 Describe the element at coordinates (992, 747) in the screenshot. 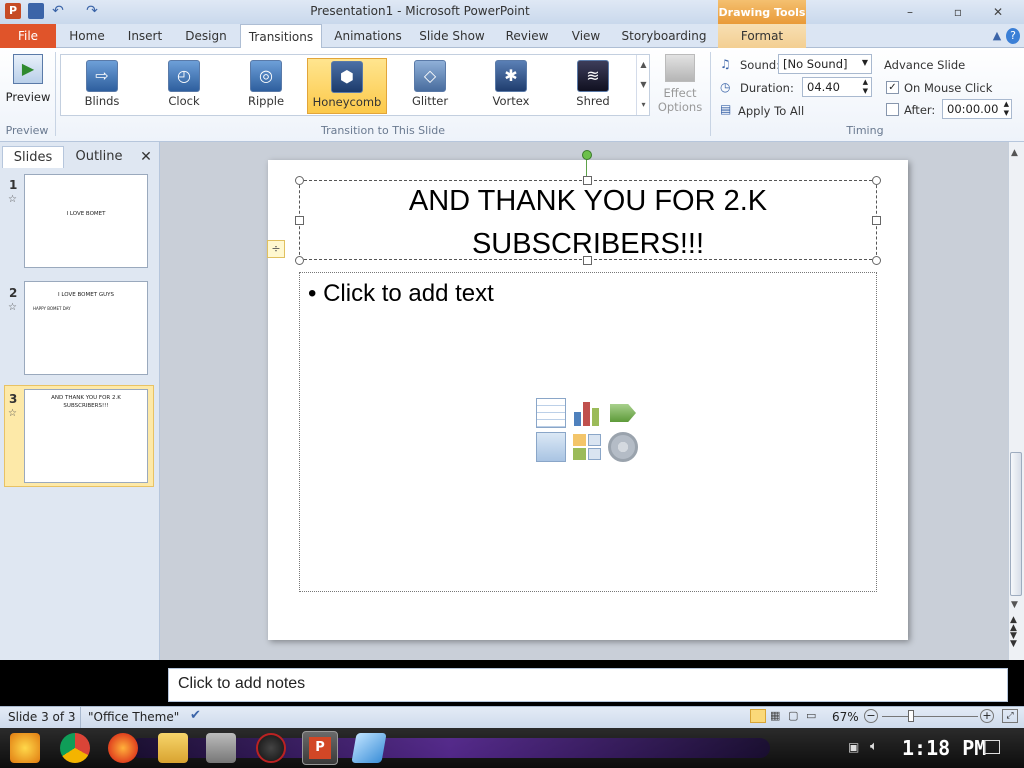

I see `notification-icon` at that location.